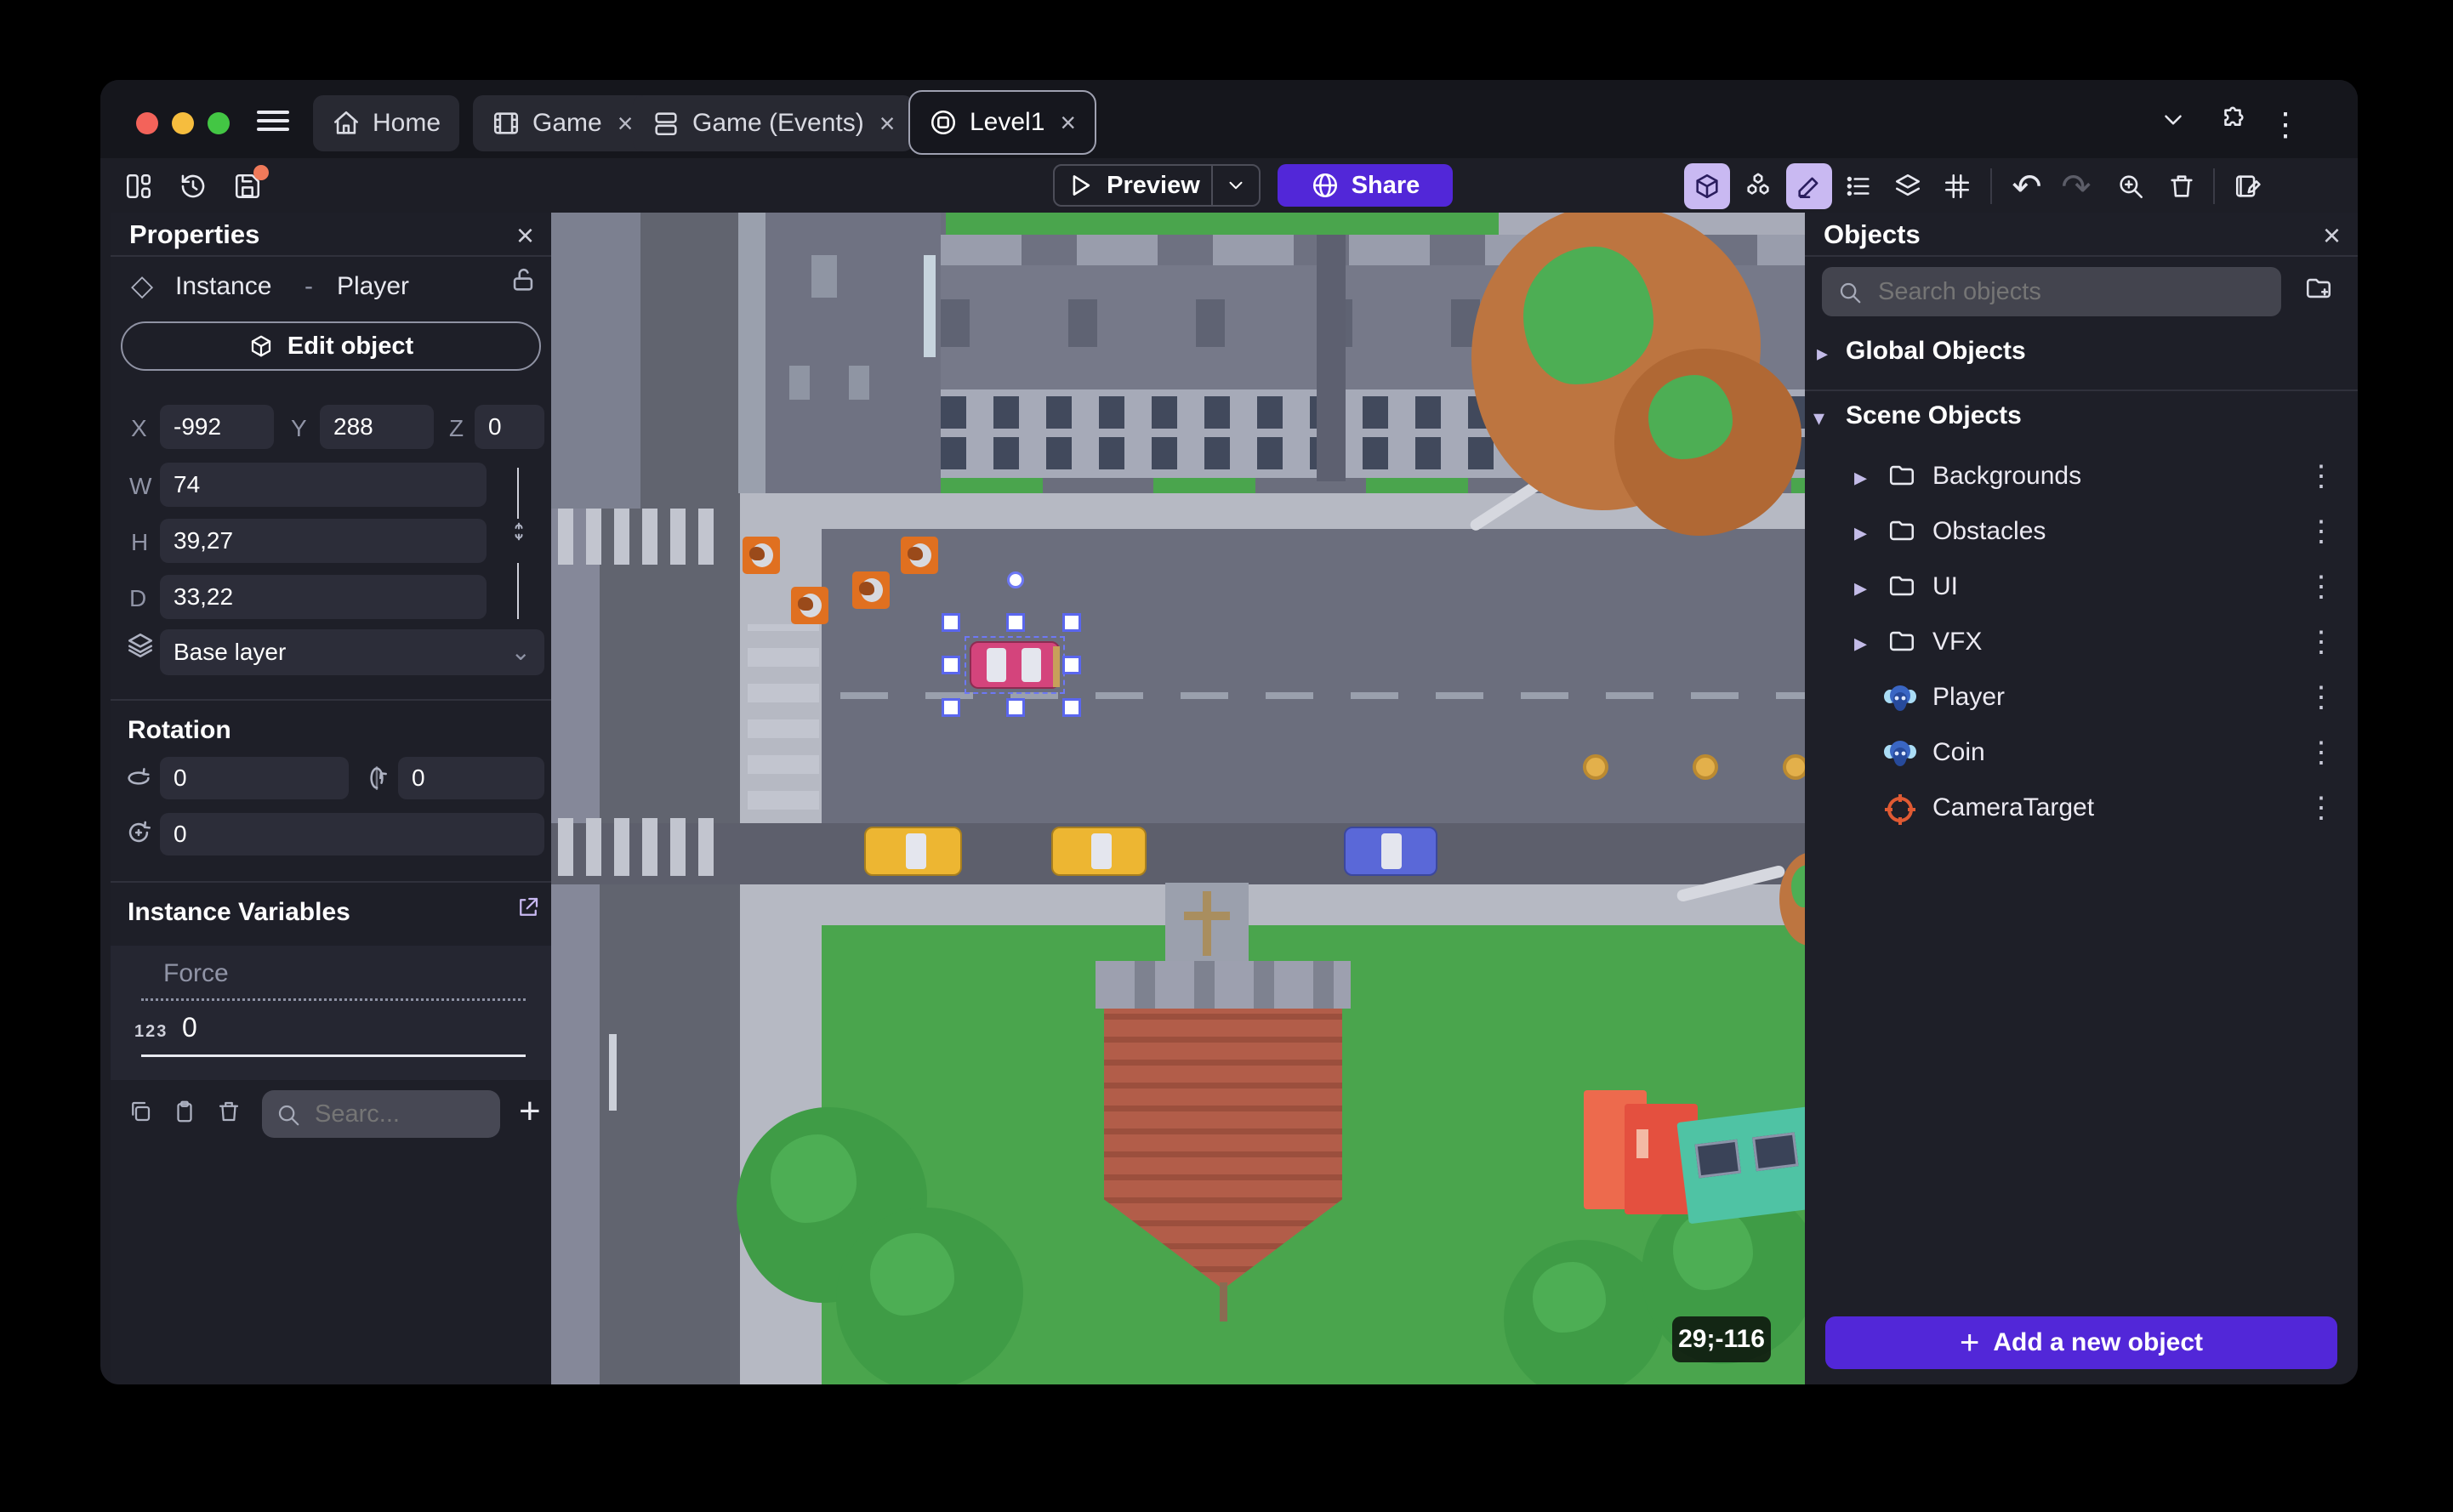 The height and width of the screenshot is (1512, 2453). I want to click on x-input, so click(217, 427).